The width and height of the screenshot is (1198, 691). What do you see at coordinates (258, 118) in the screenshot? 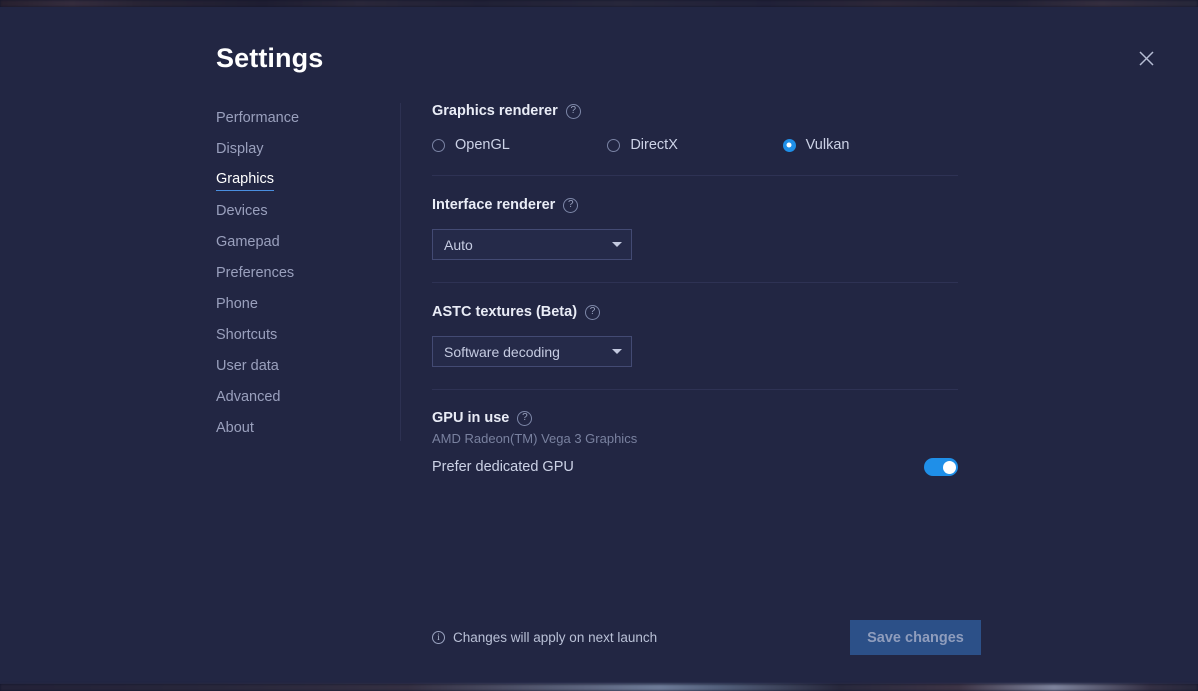
I see `sidebar-item-label: Performance` at bounding box center [258, 118].